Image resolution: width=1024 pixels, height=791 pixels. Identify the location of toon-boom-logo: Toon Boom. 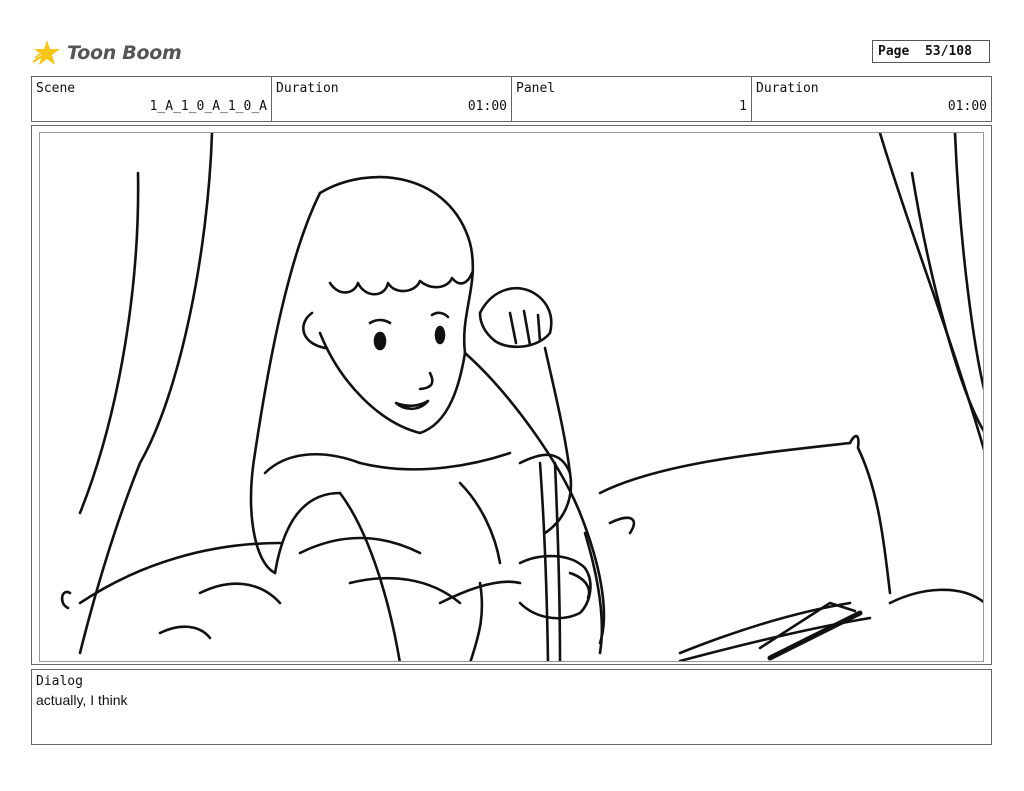
(107, 53).